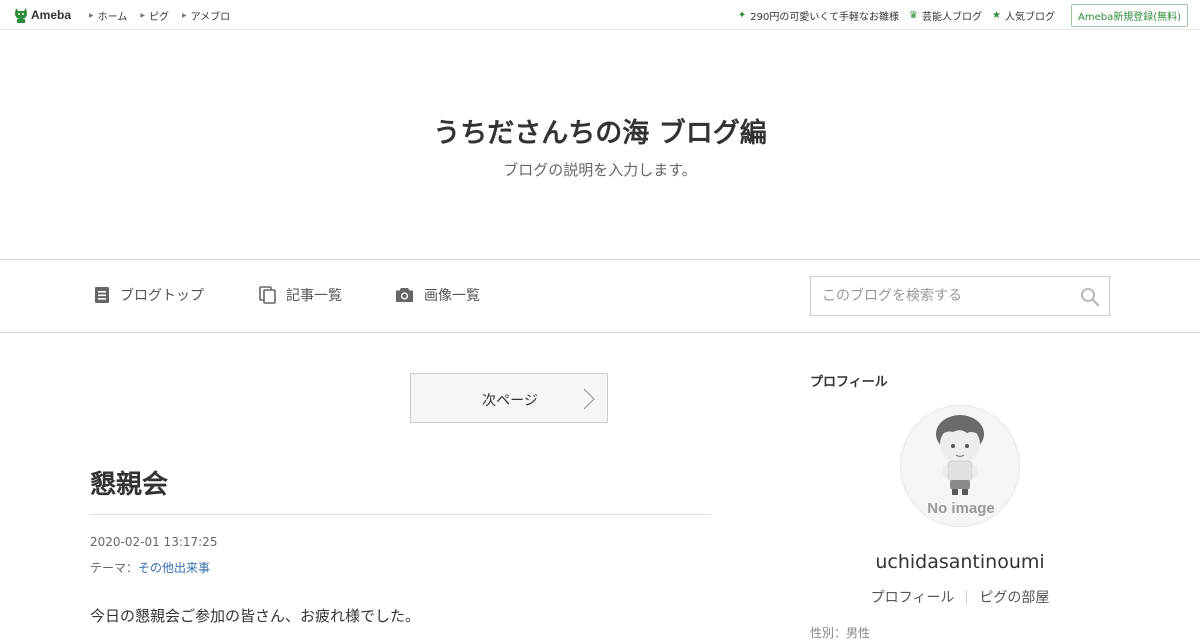 Image resolution: width=1200 pixels, height=641 pixels. What do you see at coordinates (400, 514) in the screenshot?
I see `entry-divider` at bounding box center [400, 514].